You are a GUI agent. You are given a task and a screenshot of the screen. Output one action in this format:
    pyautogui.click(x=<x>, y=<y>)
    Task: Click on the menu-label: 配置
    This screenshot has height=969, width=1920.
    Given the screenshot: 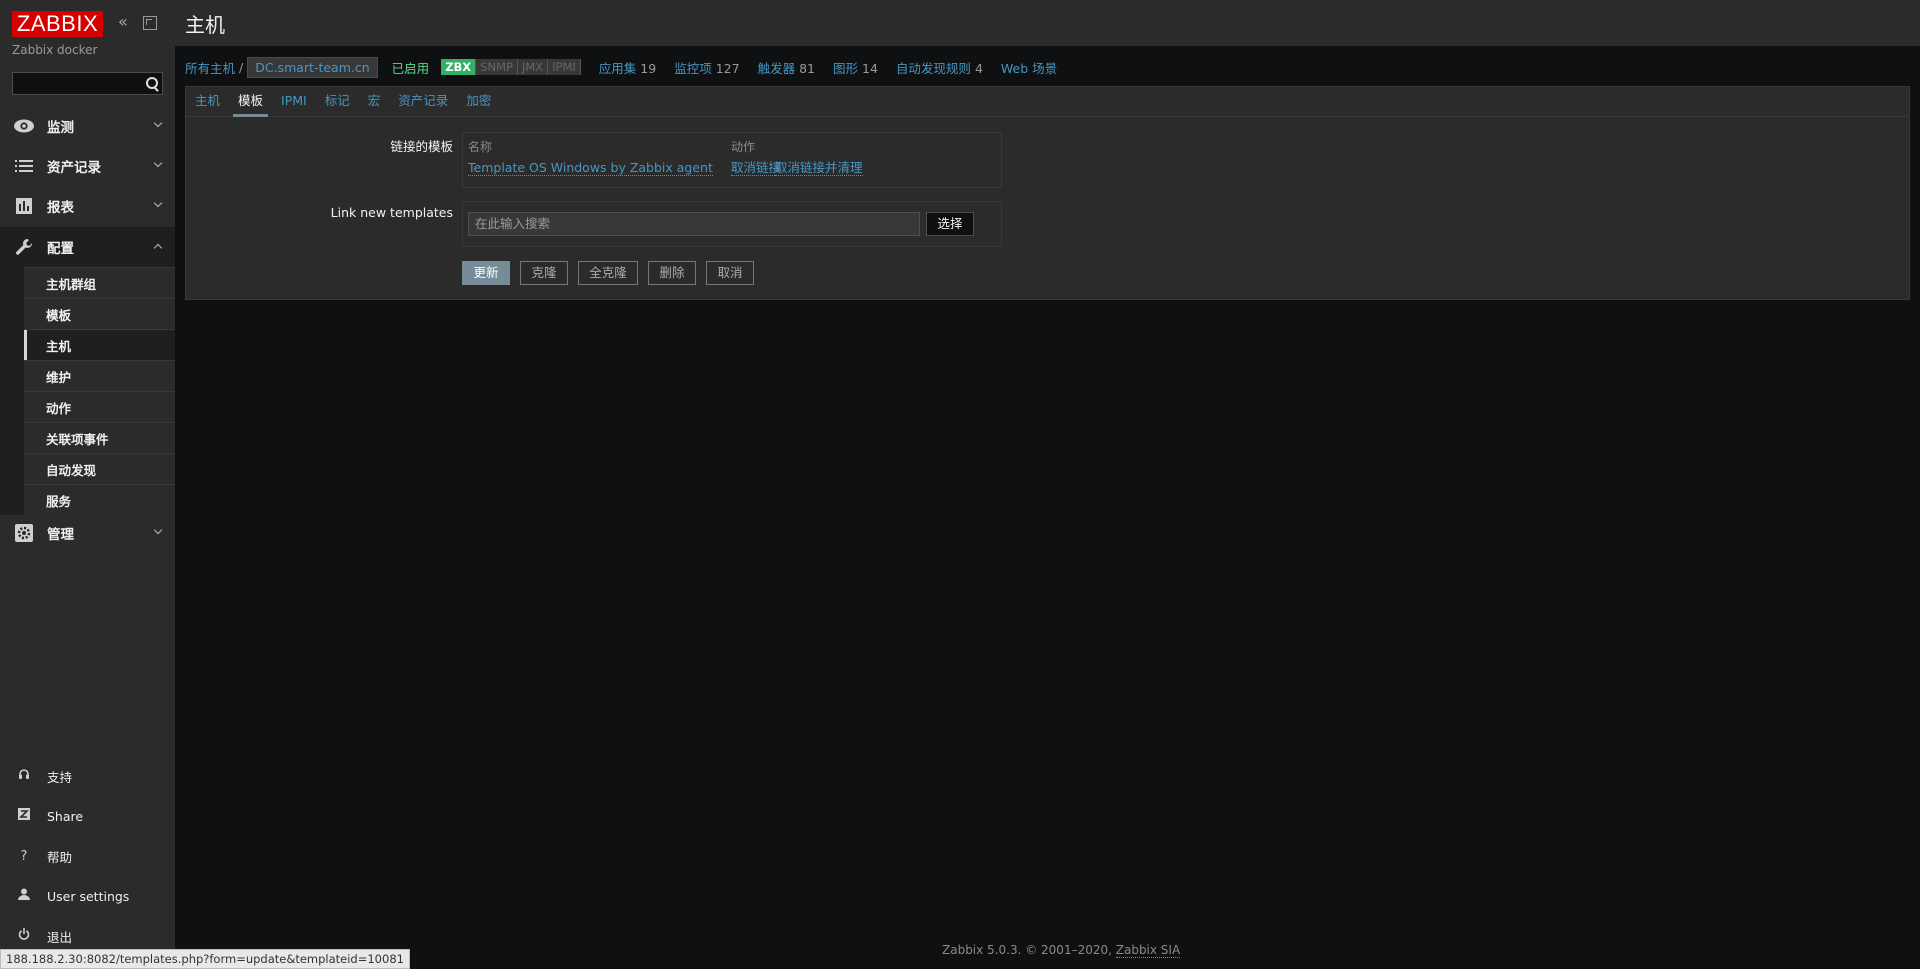 What is the action you would take?
    pyautogui.click(x=60, y=249)
    